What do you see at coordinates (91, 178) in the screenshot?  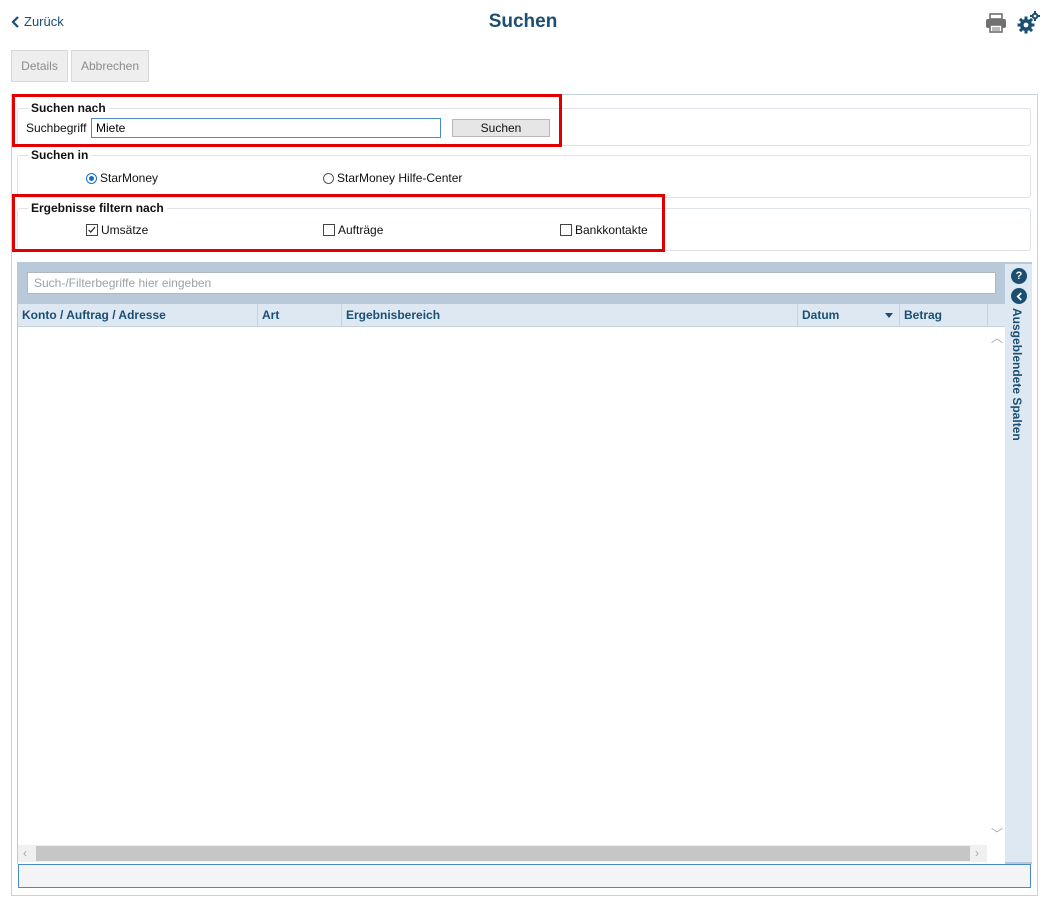 I see `radio-selected-icon` at bounding box center [91, 178].